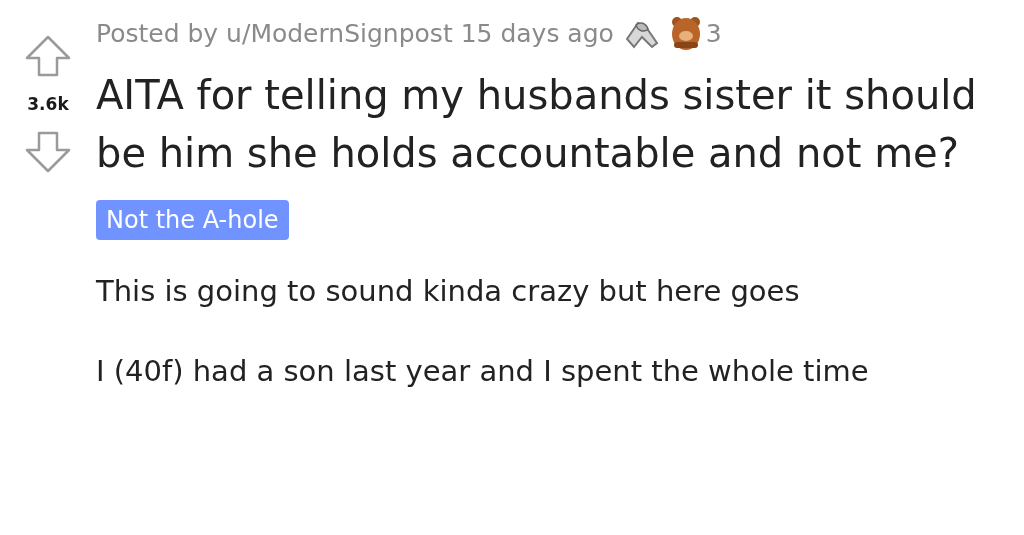  What do you see at coordinates (48, 151) in the screenshot?
I see `downvote-icon` at bounding box center [48, 151].